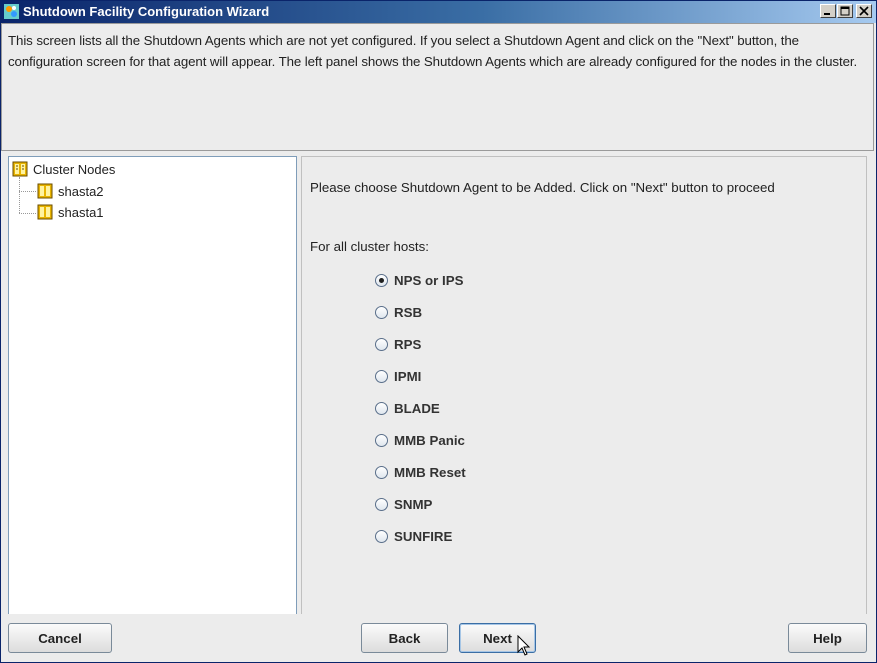 This screenshot has height=663, width=877. What do you see at coordinates (828, 11) in the screenshot?
I see `minimize-button` at bounding box center [828, 11].